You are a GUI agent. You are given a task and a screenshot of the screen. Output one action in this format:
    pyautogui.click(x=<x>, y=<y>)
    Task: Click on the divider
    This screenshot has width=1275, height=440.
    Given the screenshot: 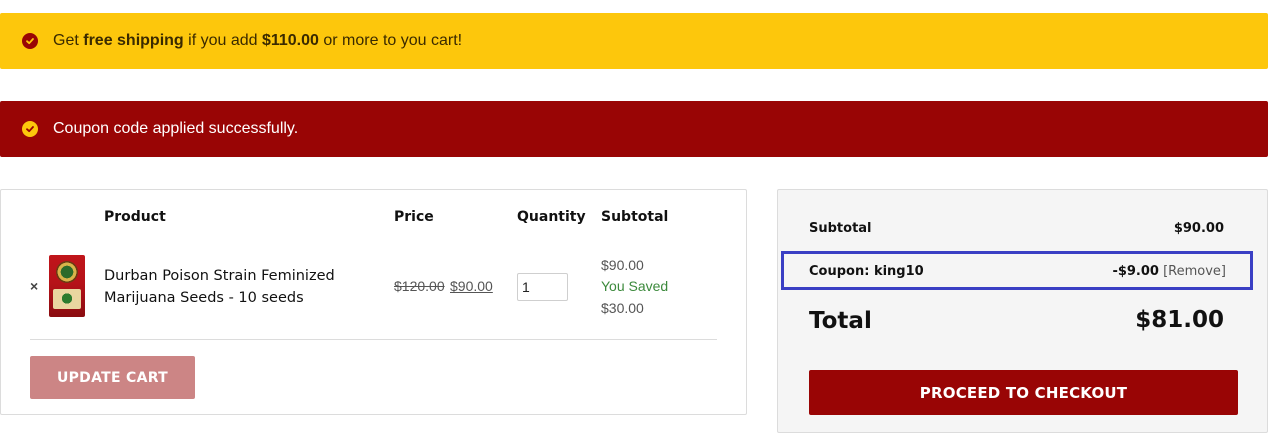 What is the action you would take?
    pyautogui.click(x=373, y=339)
    